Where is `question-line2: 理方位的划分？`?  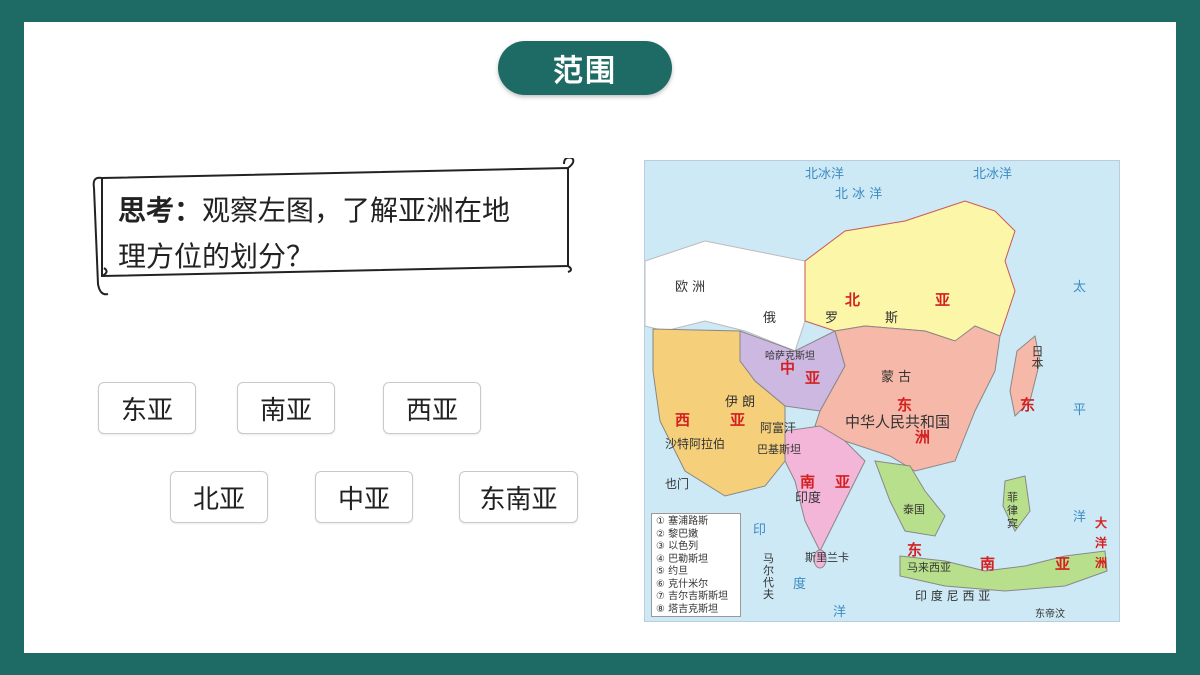
question-line2: 理方位的划分？ is located at coordinates (216, 256).